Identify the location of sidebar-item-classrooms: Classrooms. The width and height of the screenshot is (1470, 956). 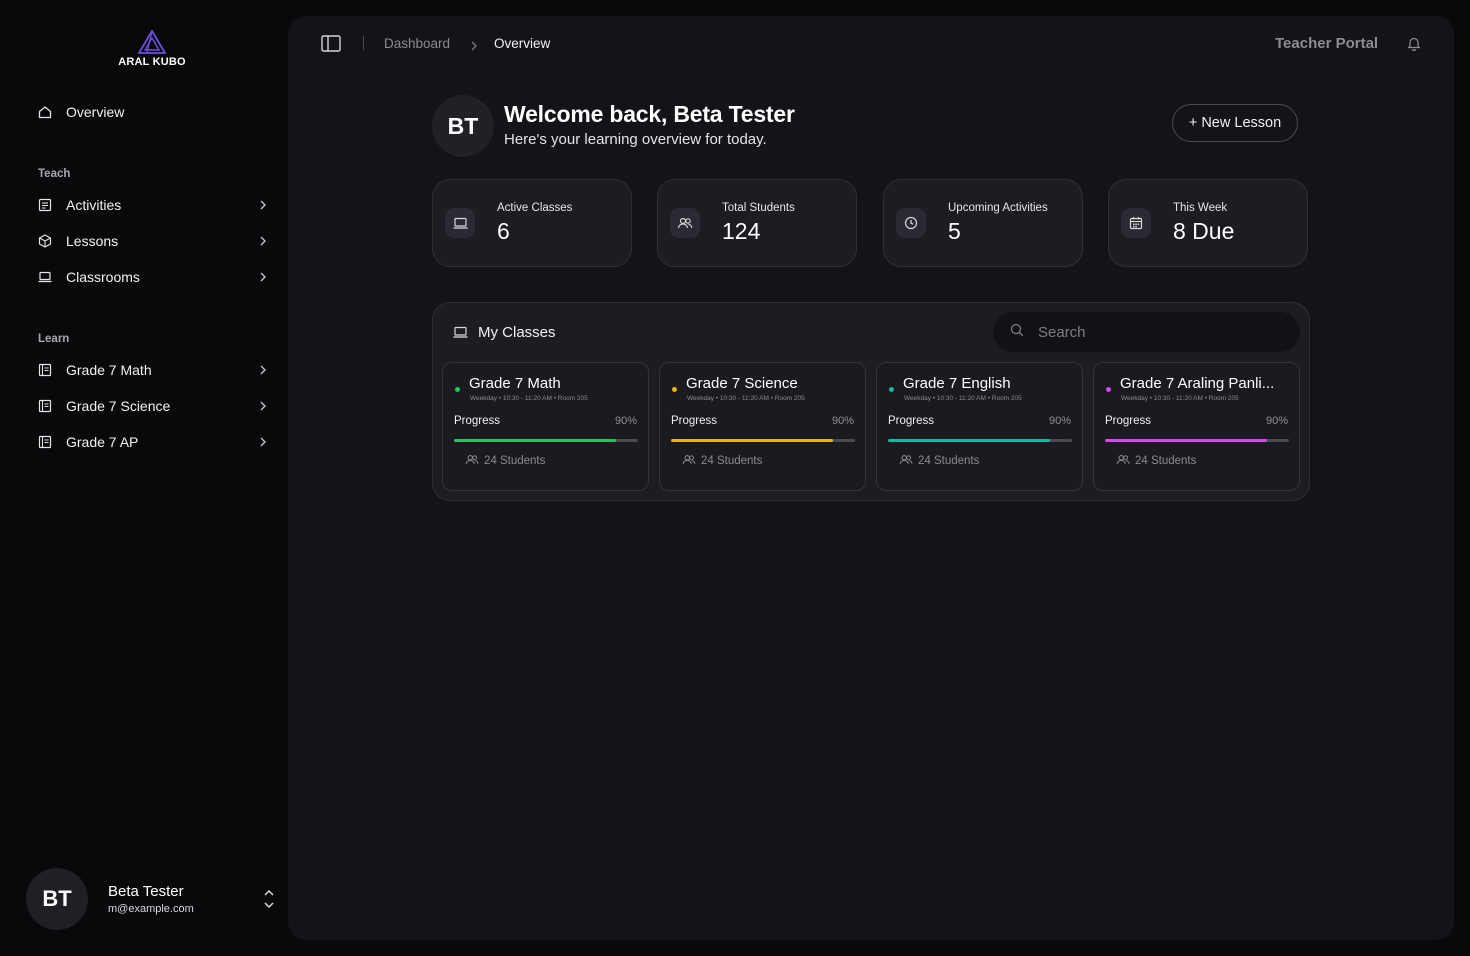
(153, 277).